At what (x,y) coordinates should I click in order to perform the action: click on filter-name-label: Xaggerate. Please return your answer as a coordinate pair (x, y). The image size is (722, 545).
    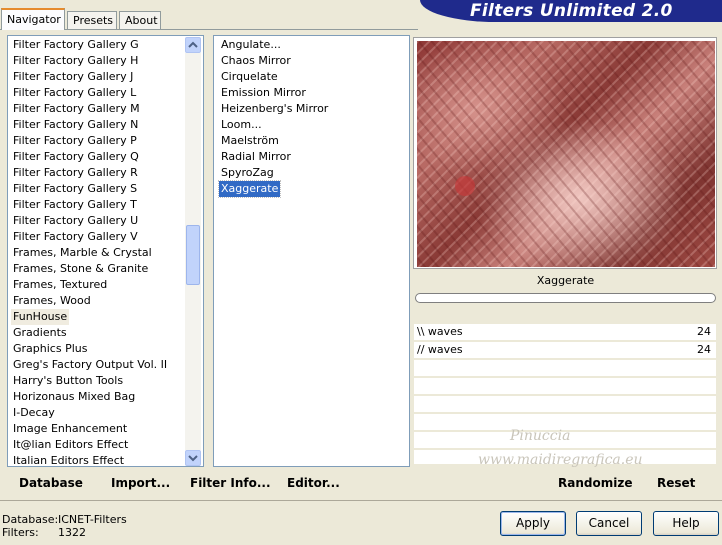
    Looking at the image, I should click on (565, 280).